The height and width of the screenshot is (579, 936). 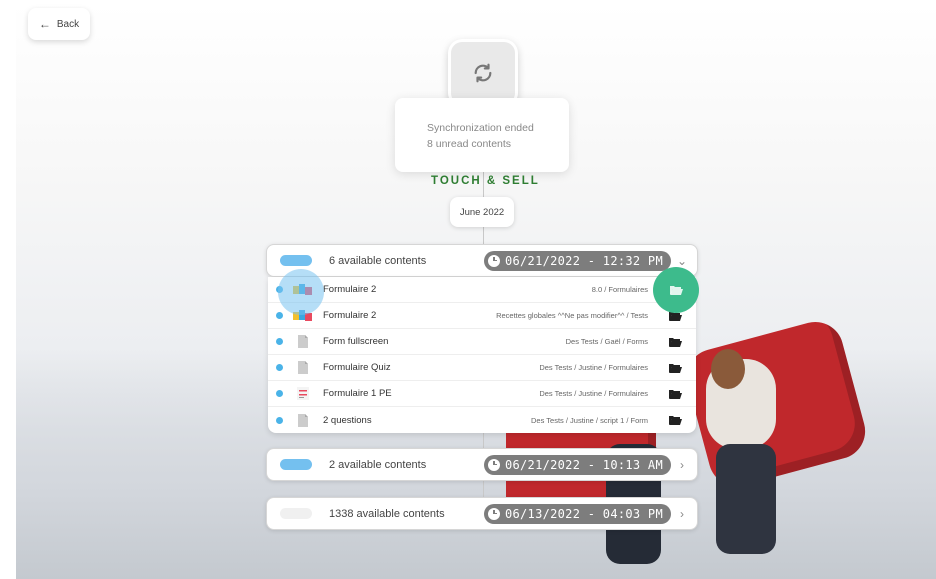 I want to click on item-title: Formulaire 1 PE, so click(x=357, y=393).